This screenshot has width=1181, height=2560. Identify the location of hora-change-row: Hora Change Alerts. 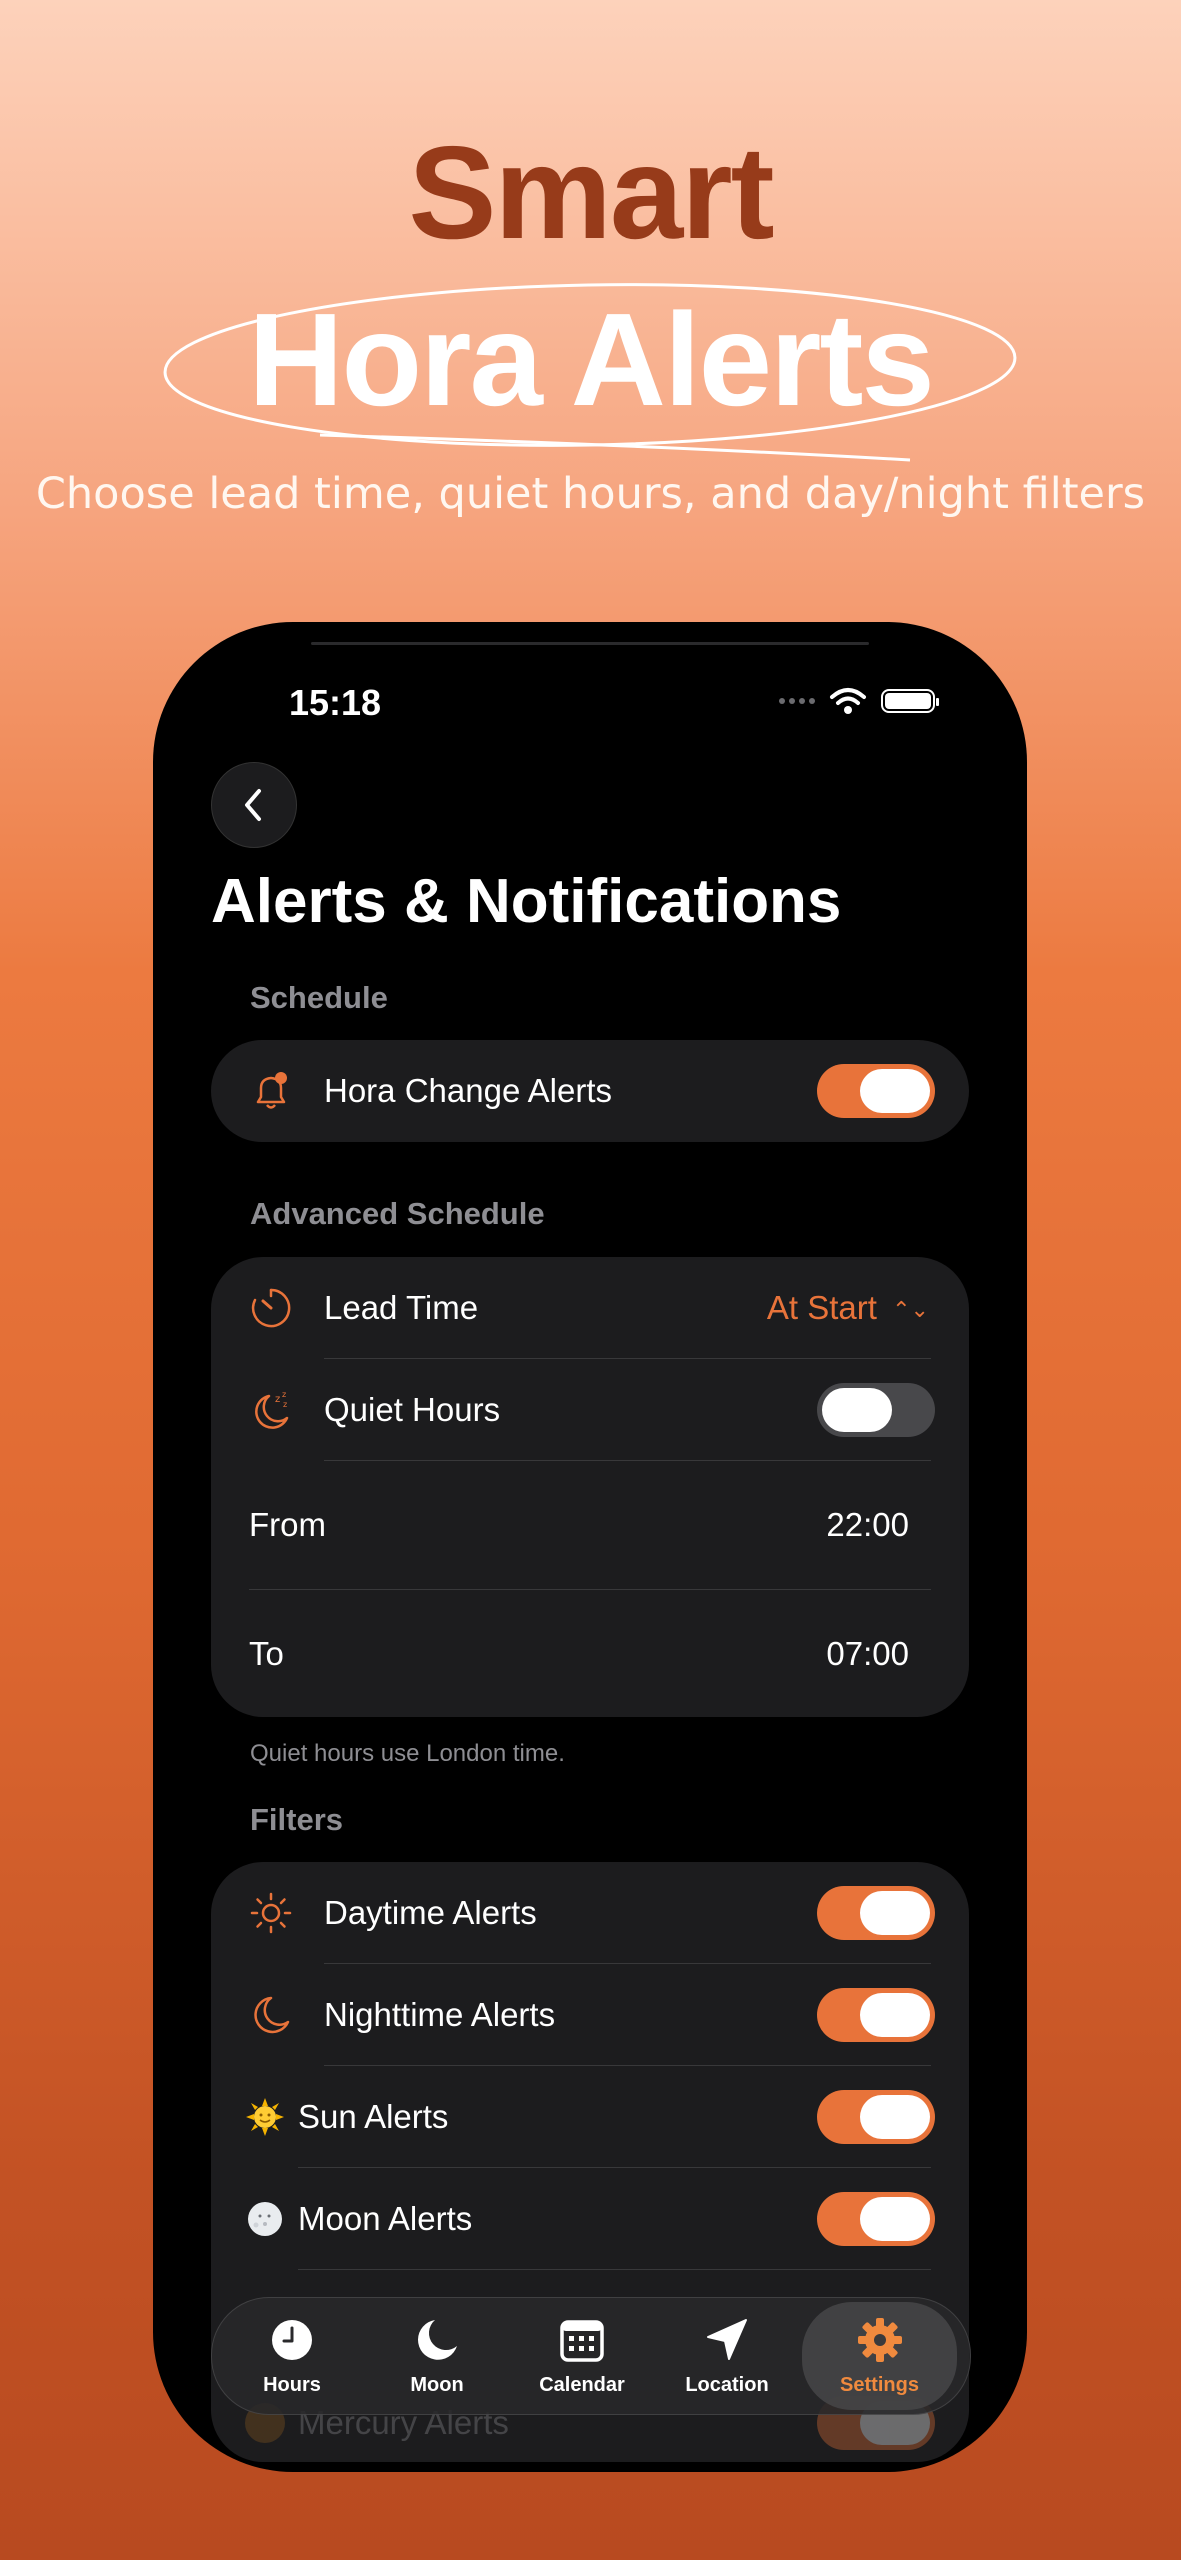
(590, 1091).